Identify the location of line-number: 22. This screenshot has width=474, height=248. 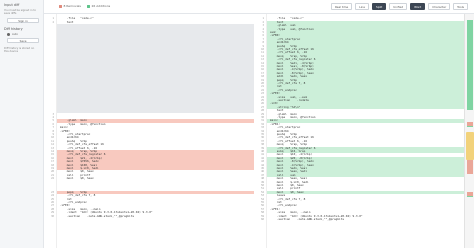
(52, 179).